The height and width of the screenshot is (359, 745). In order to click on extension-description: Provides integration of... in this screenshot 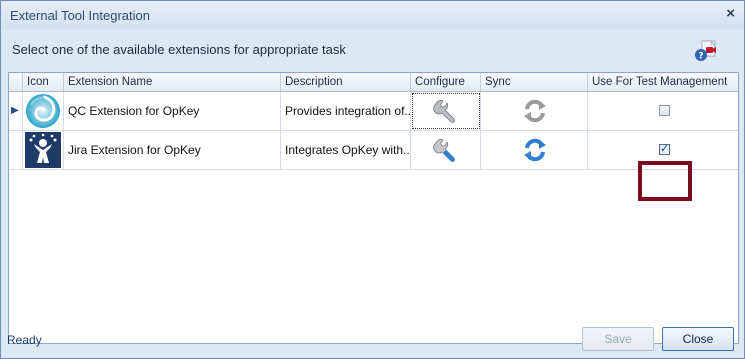, I will do `click(346, 111)`.